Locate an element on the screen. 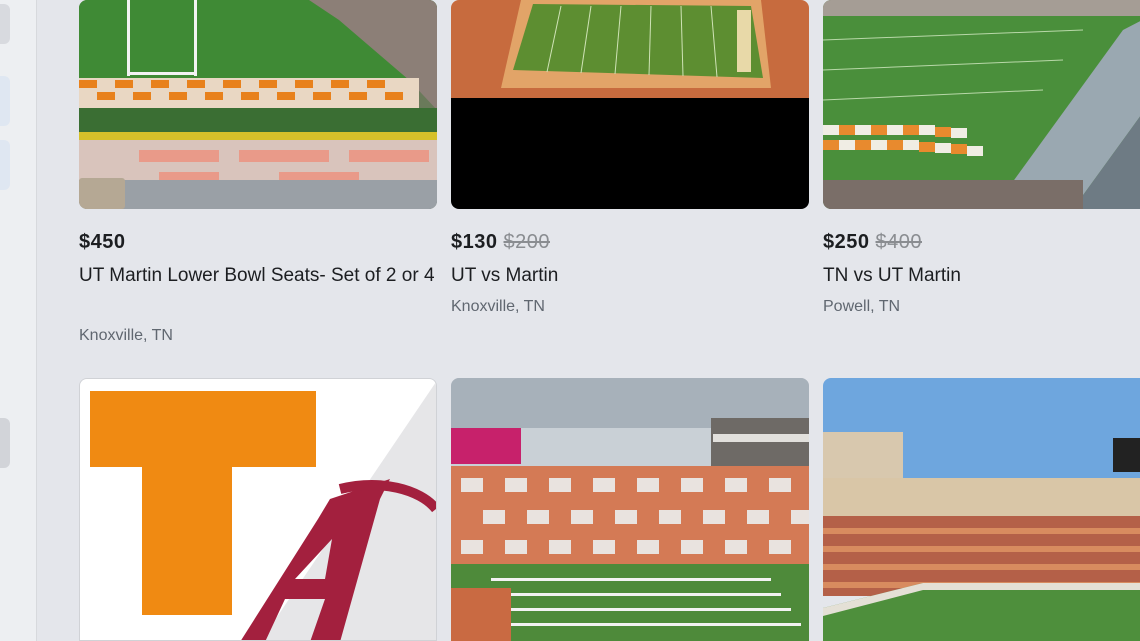 Image resolution: width=1140 pixels, height=641 pixels. listing-location: Powell, TN is located at coordinates (862, 306).